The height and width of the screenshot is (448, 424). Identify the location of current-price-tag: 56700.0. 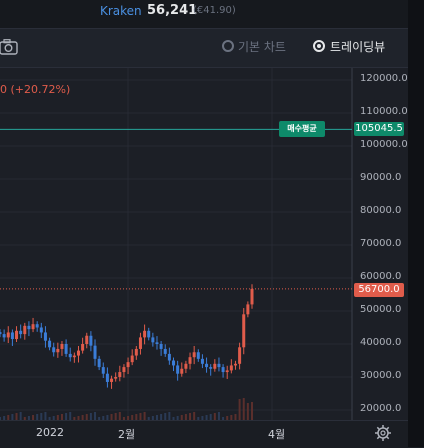
(379, 290).